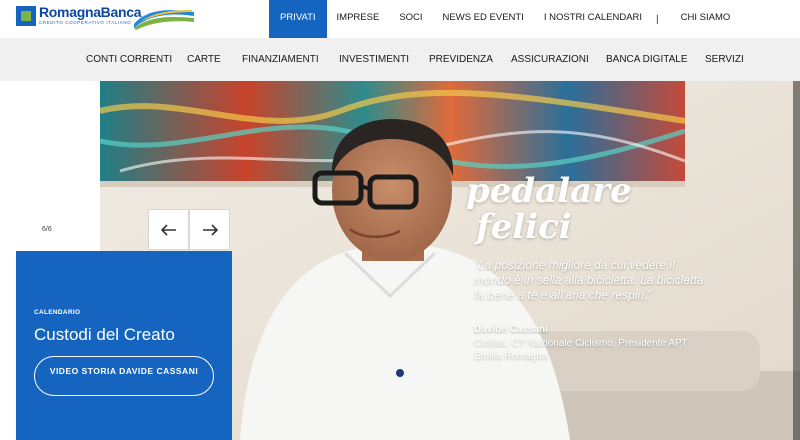 This screenshot has width=800, height=440. I want to click on top-nav-chi-siamo: CHI SIAMO, so click(706, 19).